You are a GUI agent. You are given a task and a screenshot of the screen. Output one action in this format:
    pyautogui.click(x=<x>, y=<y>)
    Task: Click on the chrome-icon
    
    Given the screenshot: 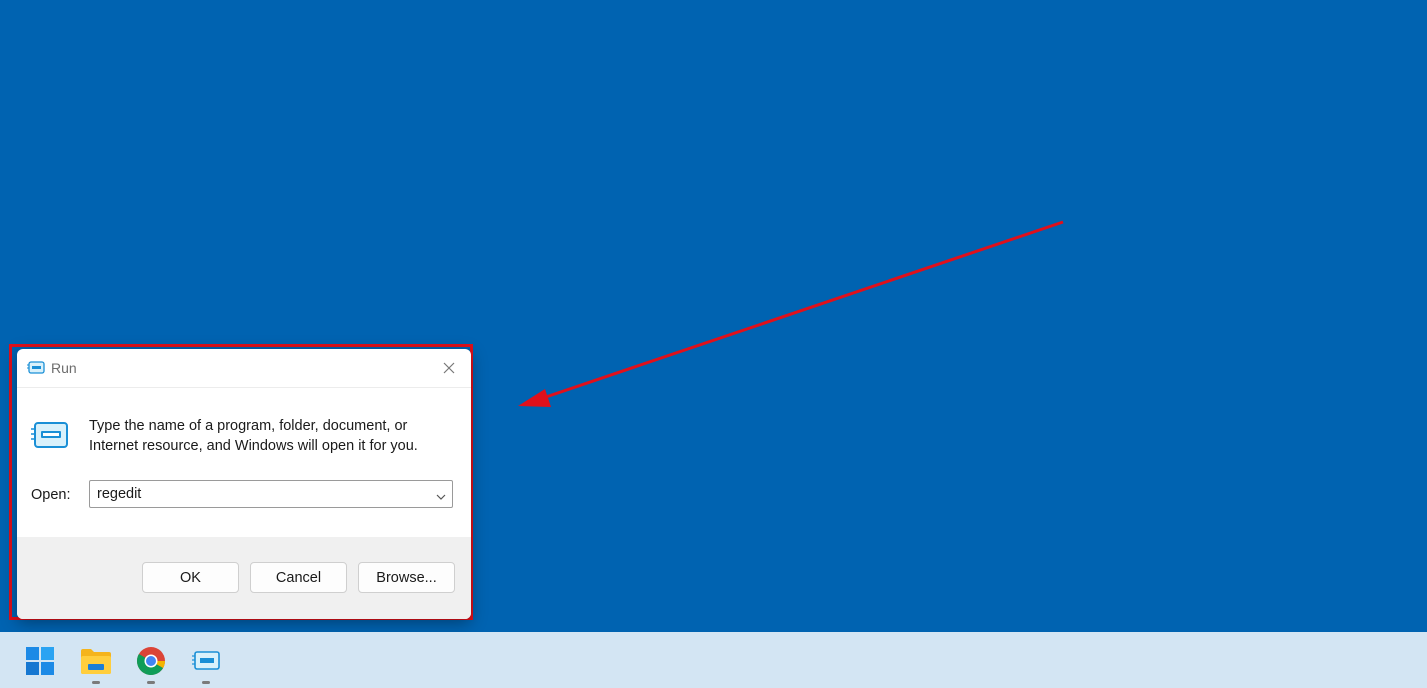 What is the action you would take?
    pyautogui.click(x=151, y=661)
    